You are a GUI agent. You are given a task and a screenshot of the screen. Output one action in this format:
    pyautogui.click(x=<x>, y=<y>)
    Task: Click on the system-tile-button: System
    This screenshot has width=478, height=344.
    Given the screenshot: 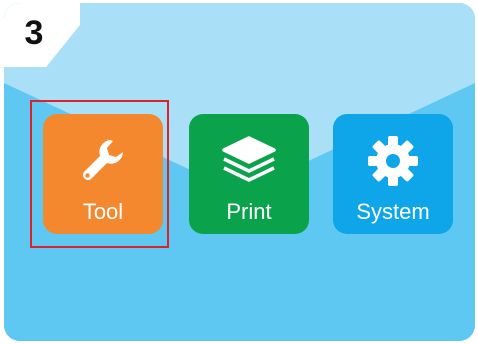 What is the action you would take?
    pyautogui.click(x=393, y=174)
    